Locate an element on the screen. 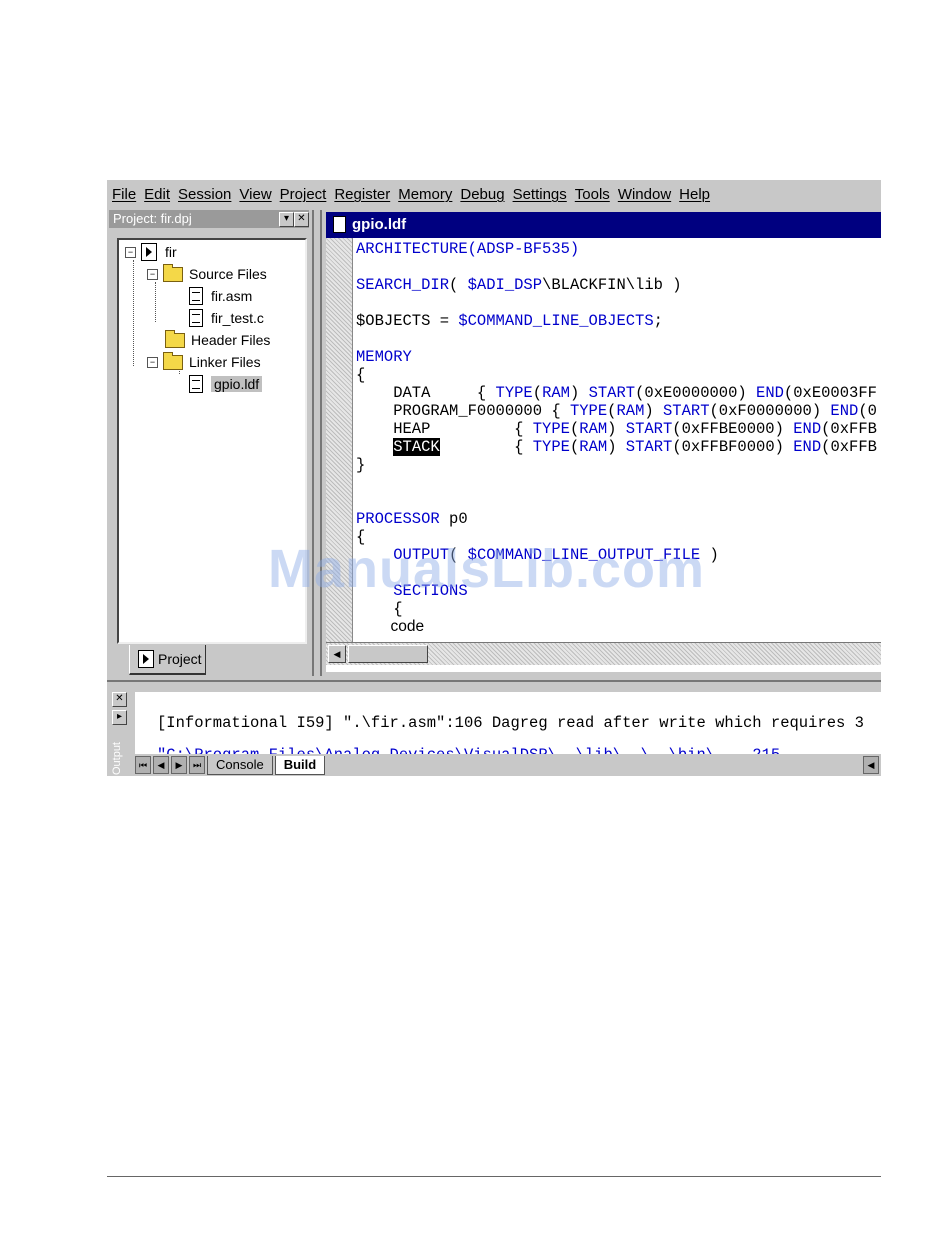 The width and height of the screenshot is (950, 1246). code-line: SEARCH_DIR( $ADI_DSP\BLACKFIN\lib ) is located at coordinates (519, 285).